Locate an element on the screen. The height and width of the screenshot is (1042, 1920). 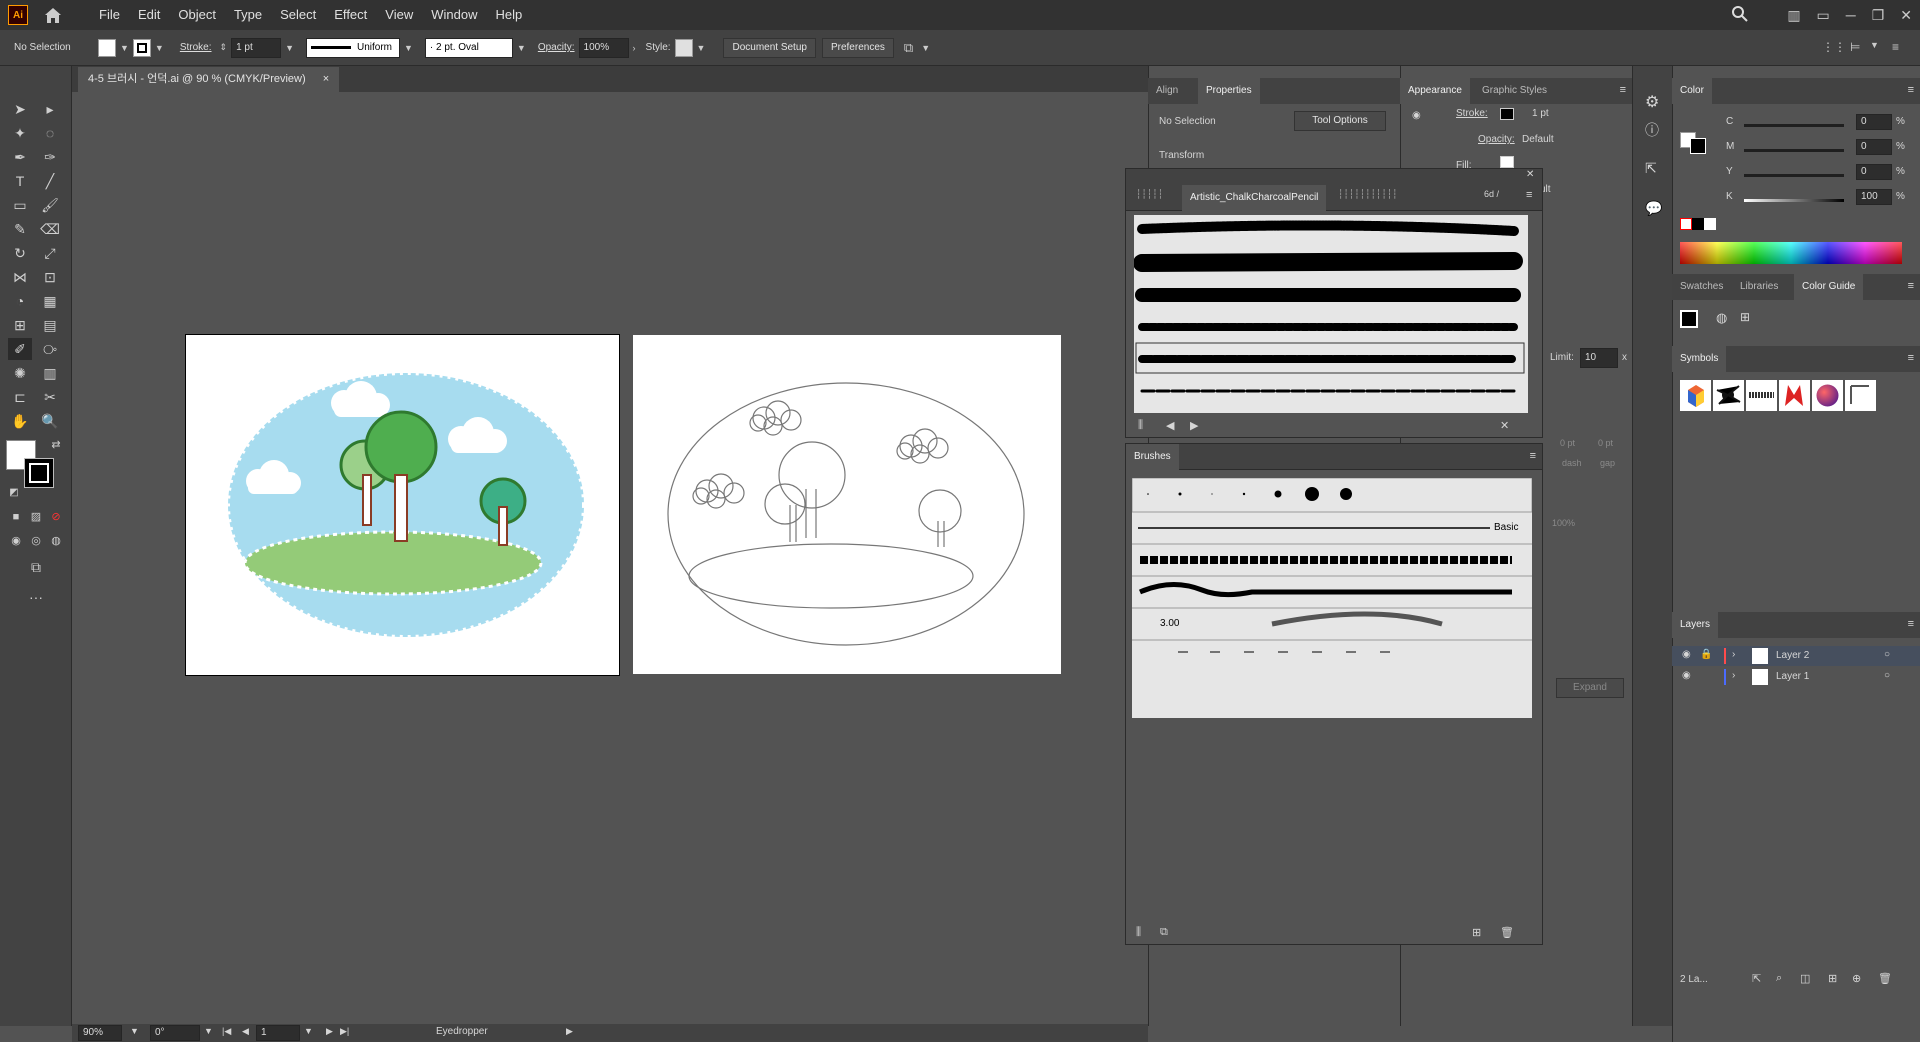
channel-m-slider is located at coordinates (1794, 150).